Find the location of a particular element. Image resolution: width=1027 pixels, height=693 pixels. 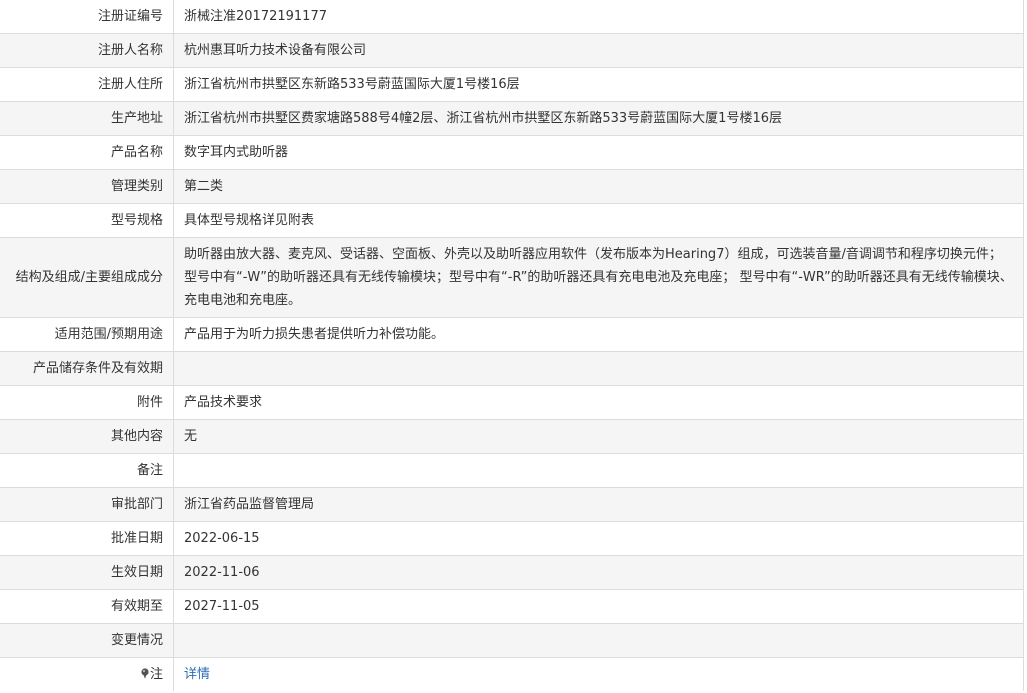

table-row: 审批部门 浙江省药品监督管理局 is located at coordinates (512, 504).